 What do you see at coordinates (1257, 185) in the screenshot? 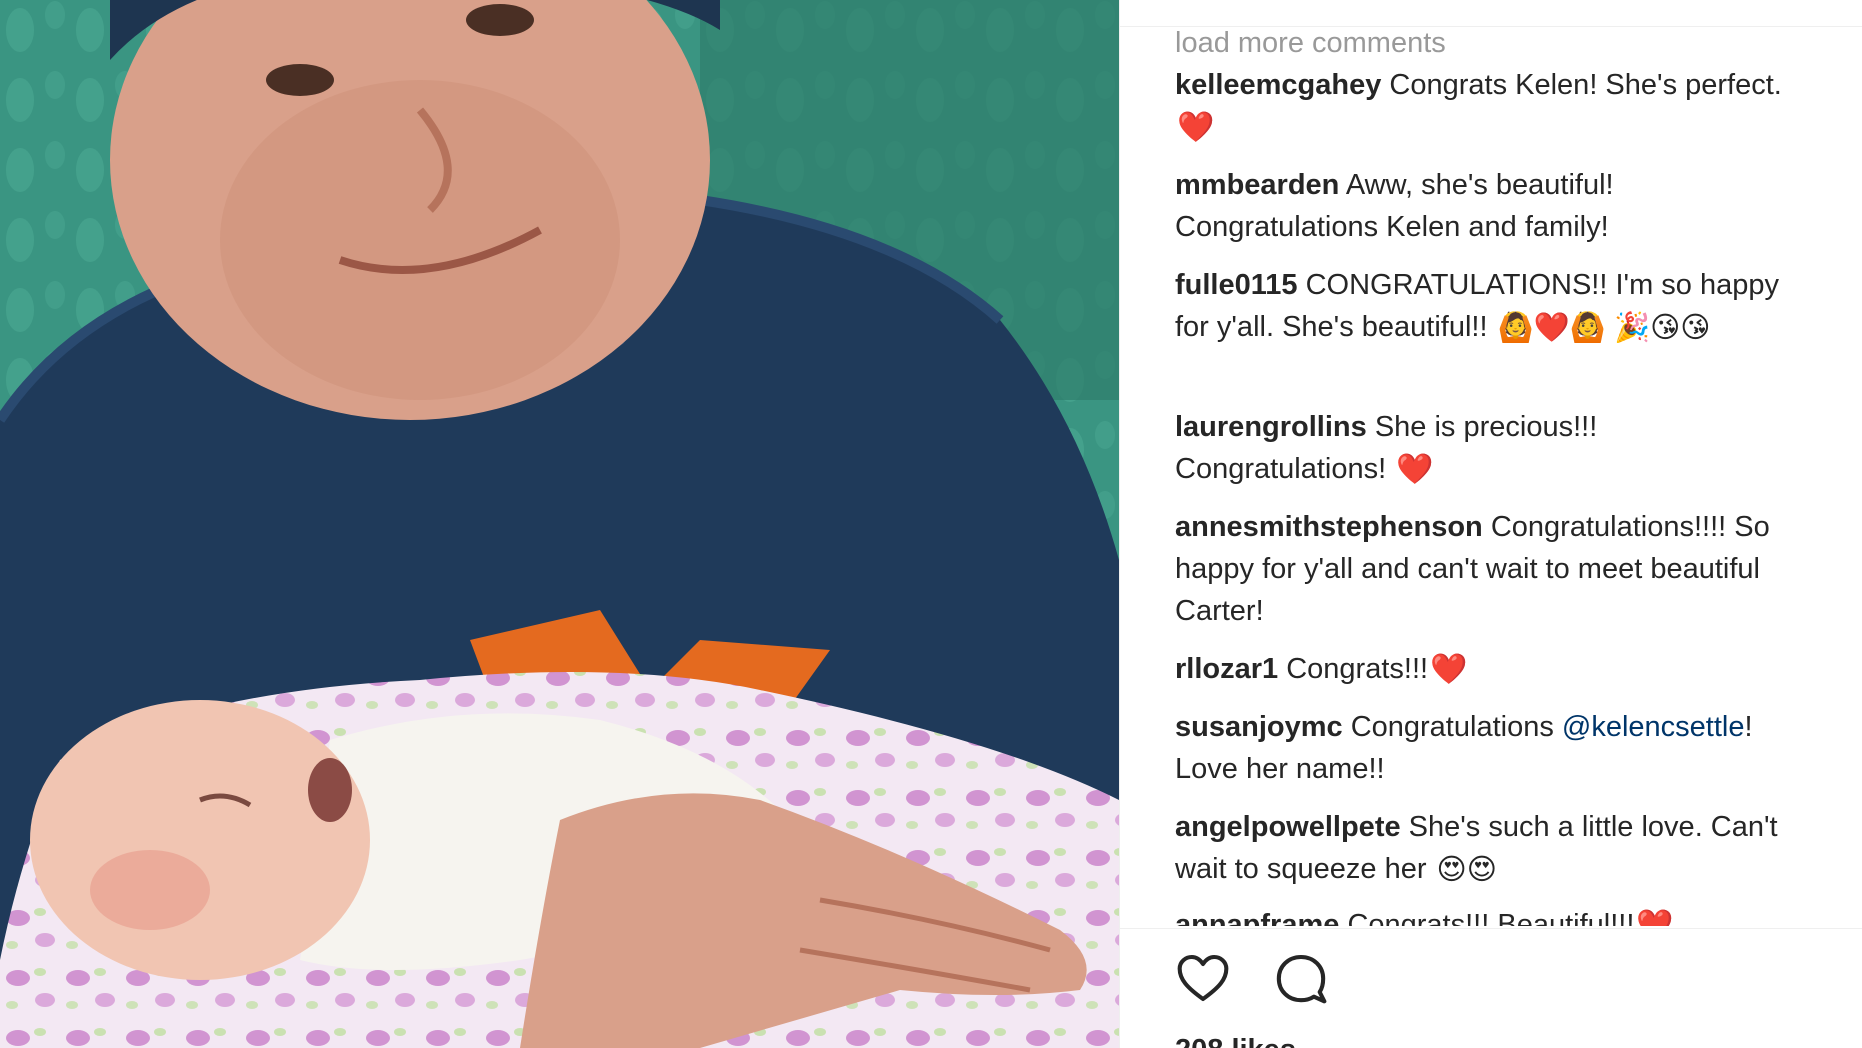
I see `comment-username: mmbearden` at bounding box center [1257, 185].